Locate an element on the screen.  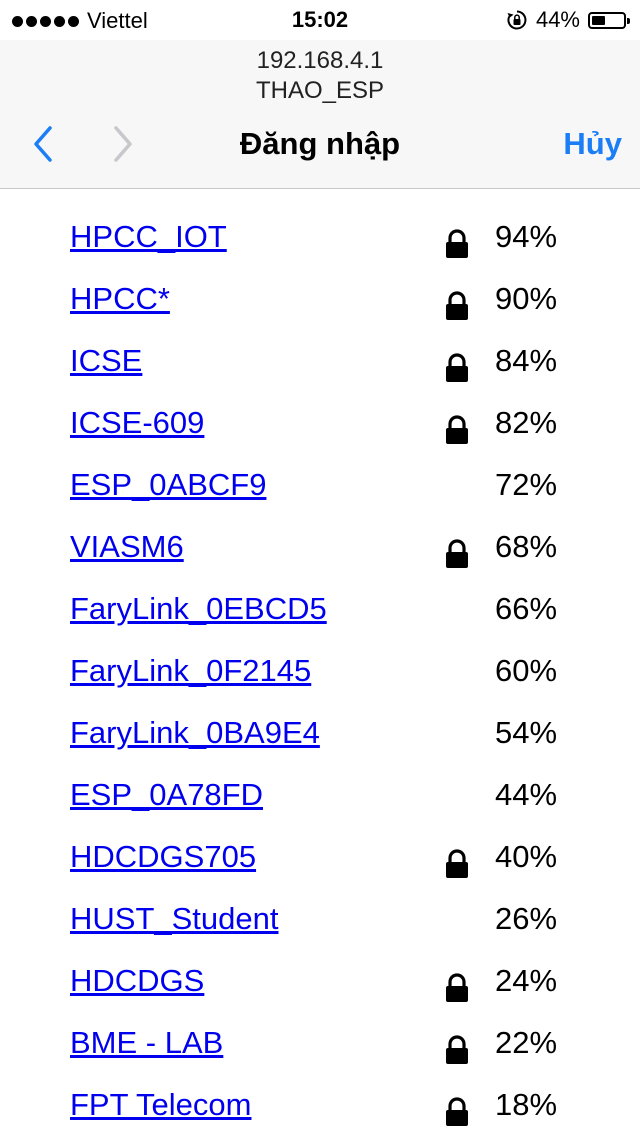
battery-icon is located at coordinates (609, 20).